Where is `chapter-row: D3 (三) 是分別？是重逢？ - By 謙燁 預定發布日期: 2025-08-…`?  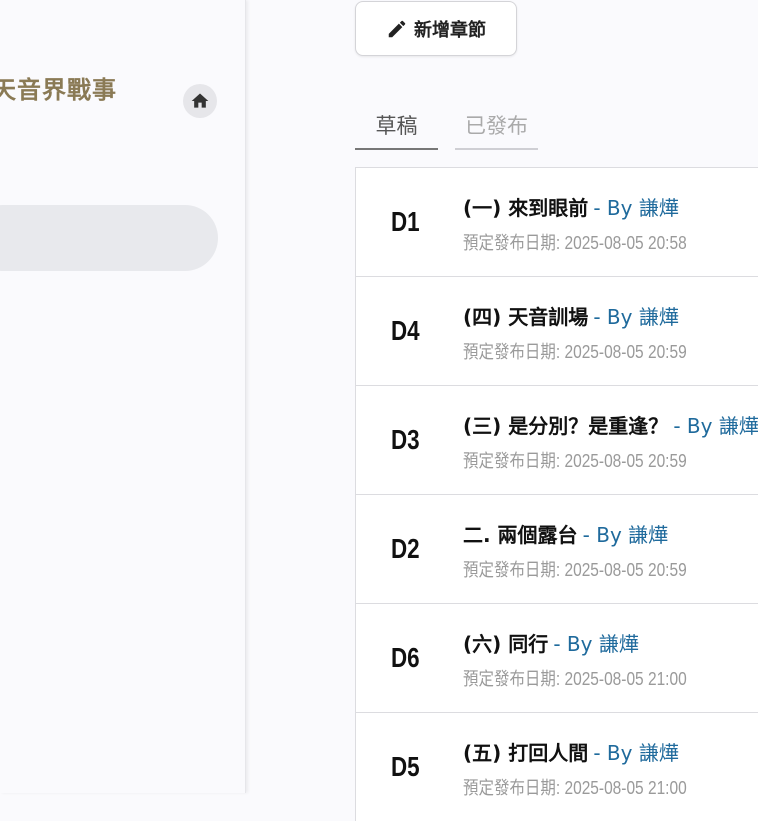
chapter-row: D3 (三) 是分別？是重逢？ - By 謙燁 預定發布日期: 2025-08-… is located at coordinates (556, 439).